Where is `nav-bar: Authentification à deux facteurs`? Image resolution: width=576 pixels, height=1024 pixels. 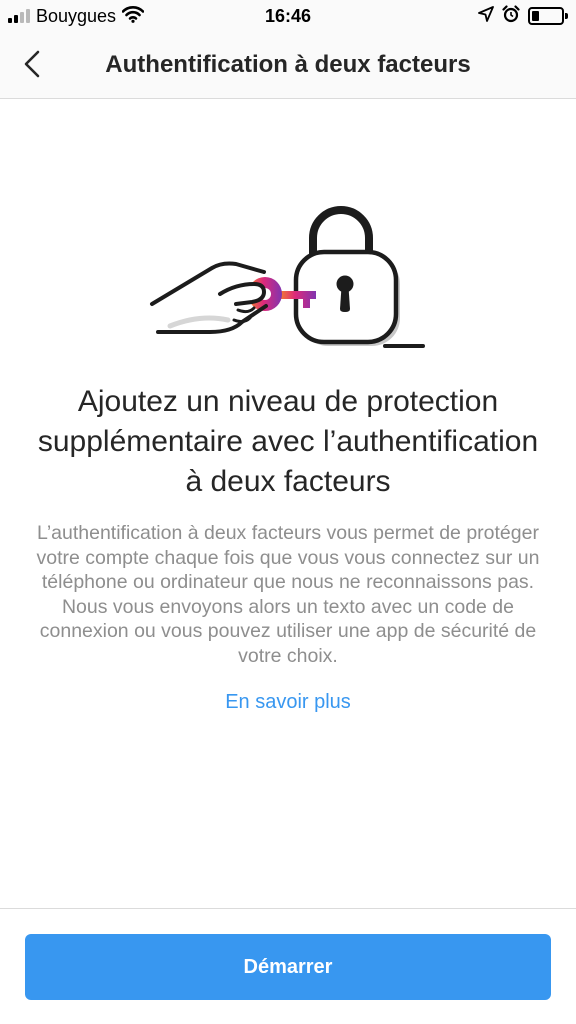
nav-bar: Authentification à deux facteurs is located at coordinates (288, 65).